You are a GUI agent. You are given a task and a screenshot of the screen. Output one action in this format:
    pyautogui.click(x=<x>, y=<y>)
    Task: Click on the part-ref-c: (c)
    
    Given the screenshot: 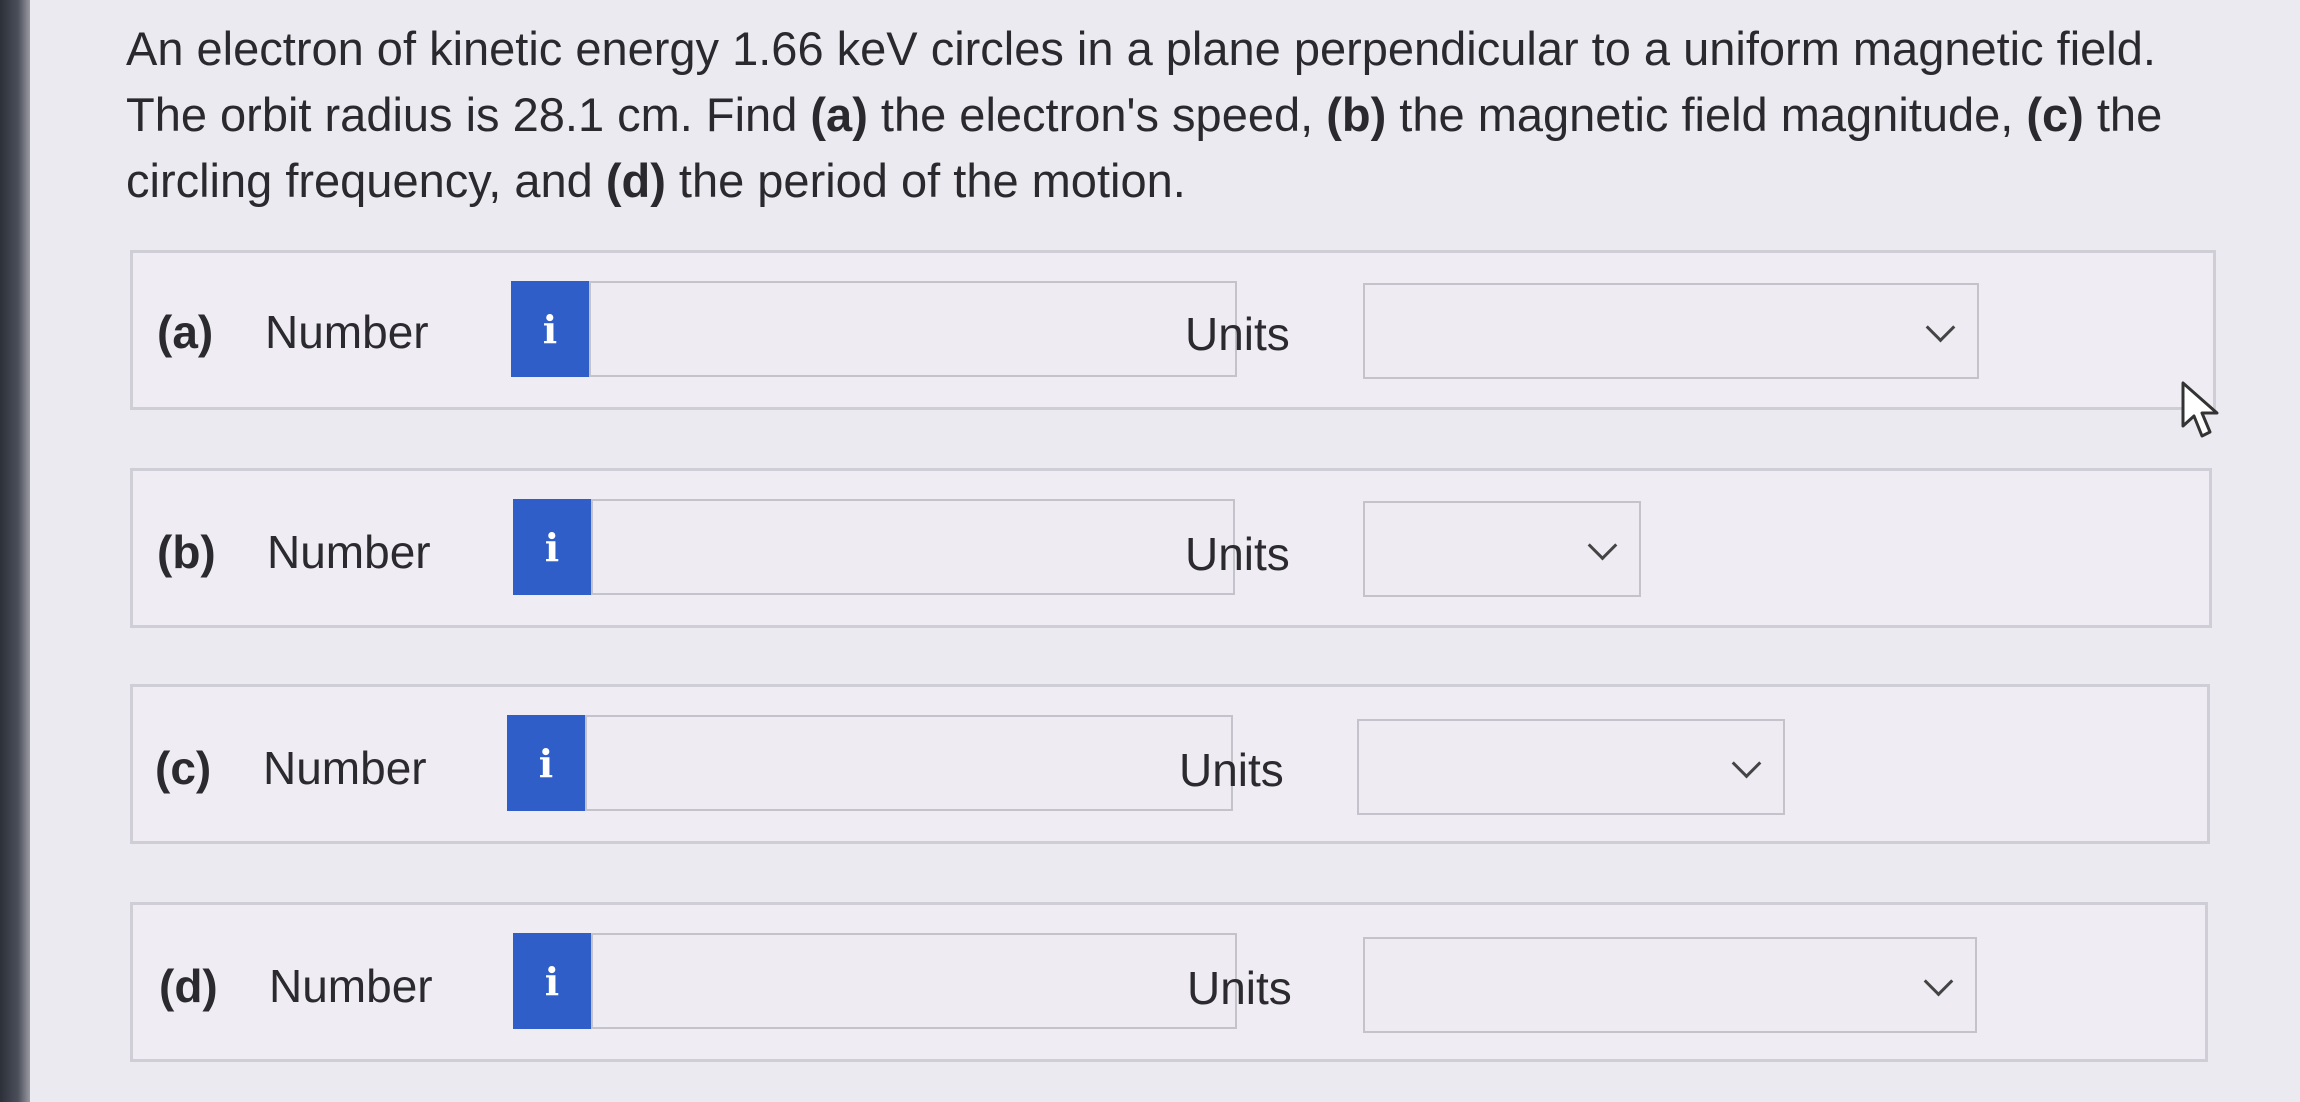 What is the action you would take?
    pyautogui.click(x=2055, y=114)
    